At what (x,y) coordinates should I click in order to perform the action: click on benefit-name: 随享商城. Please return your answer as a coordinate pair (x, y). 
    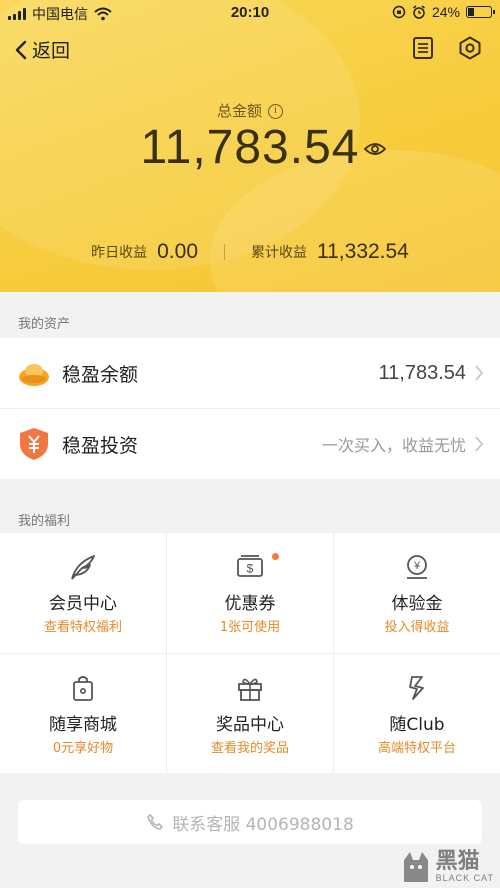
    Looking at the image, I should click on (83, 725).